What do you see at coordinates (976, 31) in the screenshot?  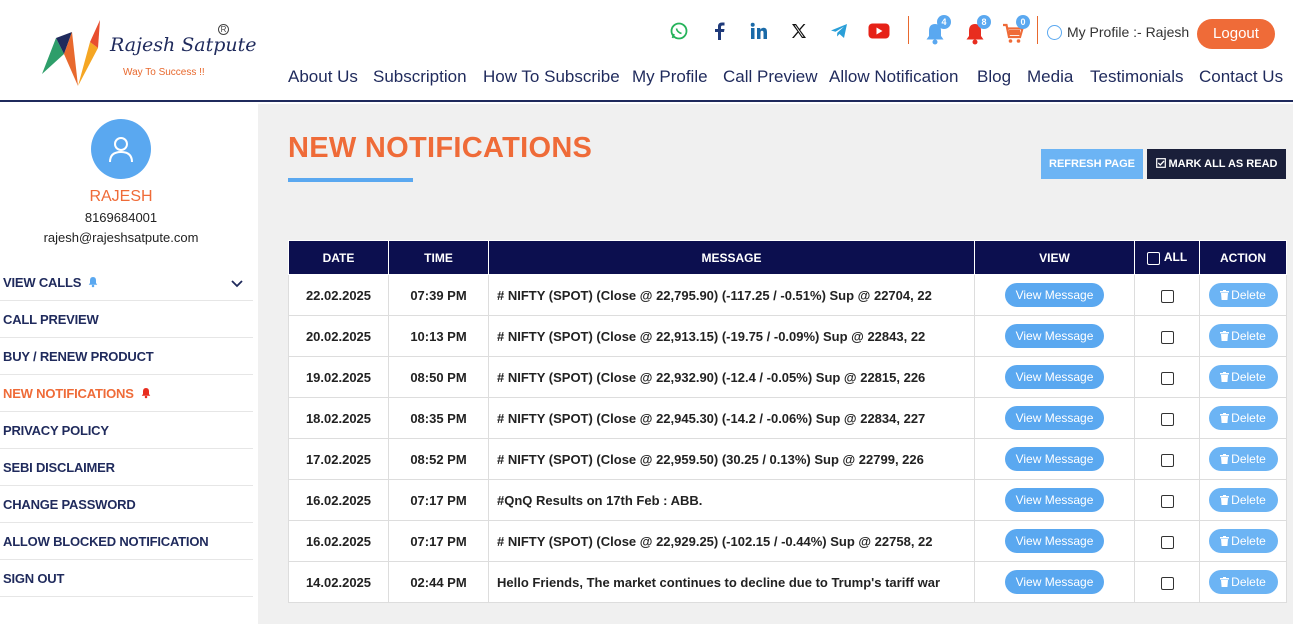 I see `alert-bell-icon: 8` at bounding box center [976, 31].